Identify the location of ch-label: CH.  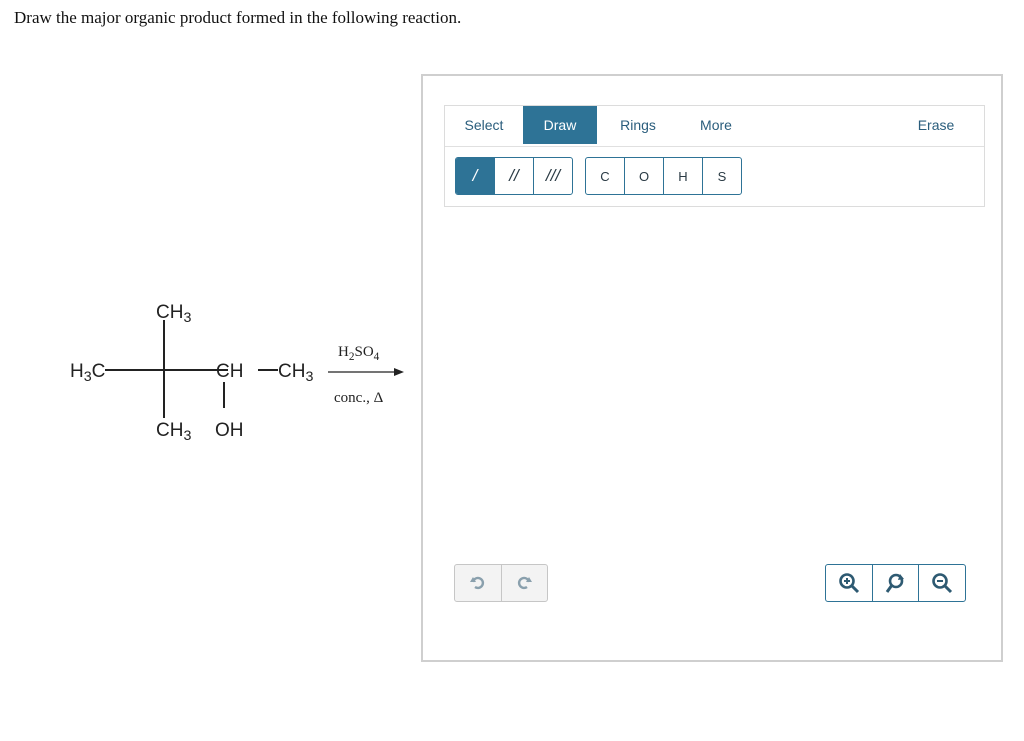
(229, 371).